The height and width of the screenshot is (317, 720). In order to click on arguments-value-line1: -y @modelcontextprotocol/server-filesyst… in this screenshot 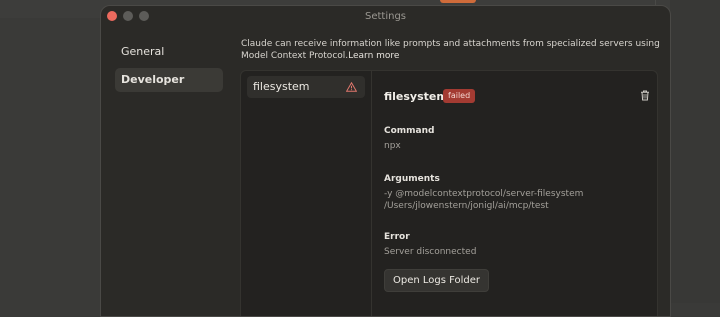, I will do `click(484, 194)`.